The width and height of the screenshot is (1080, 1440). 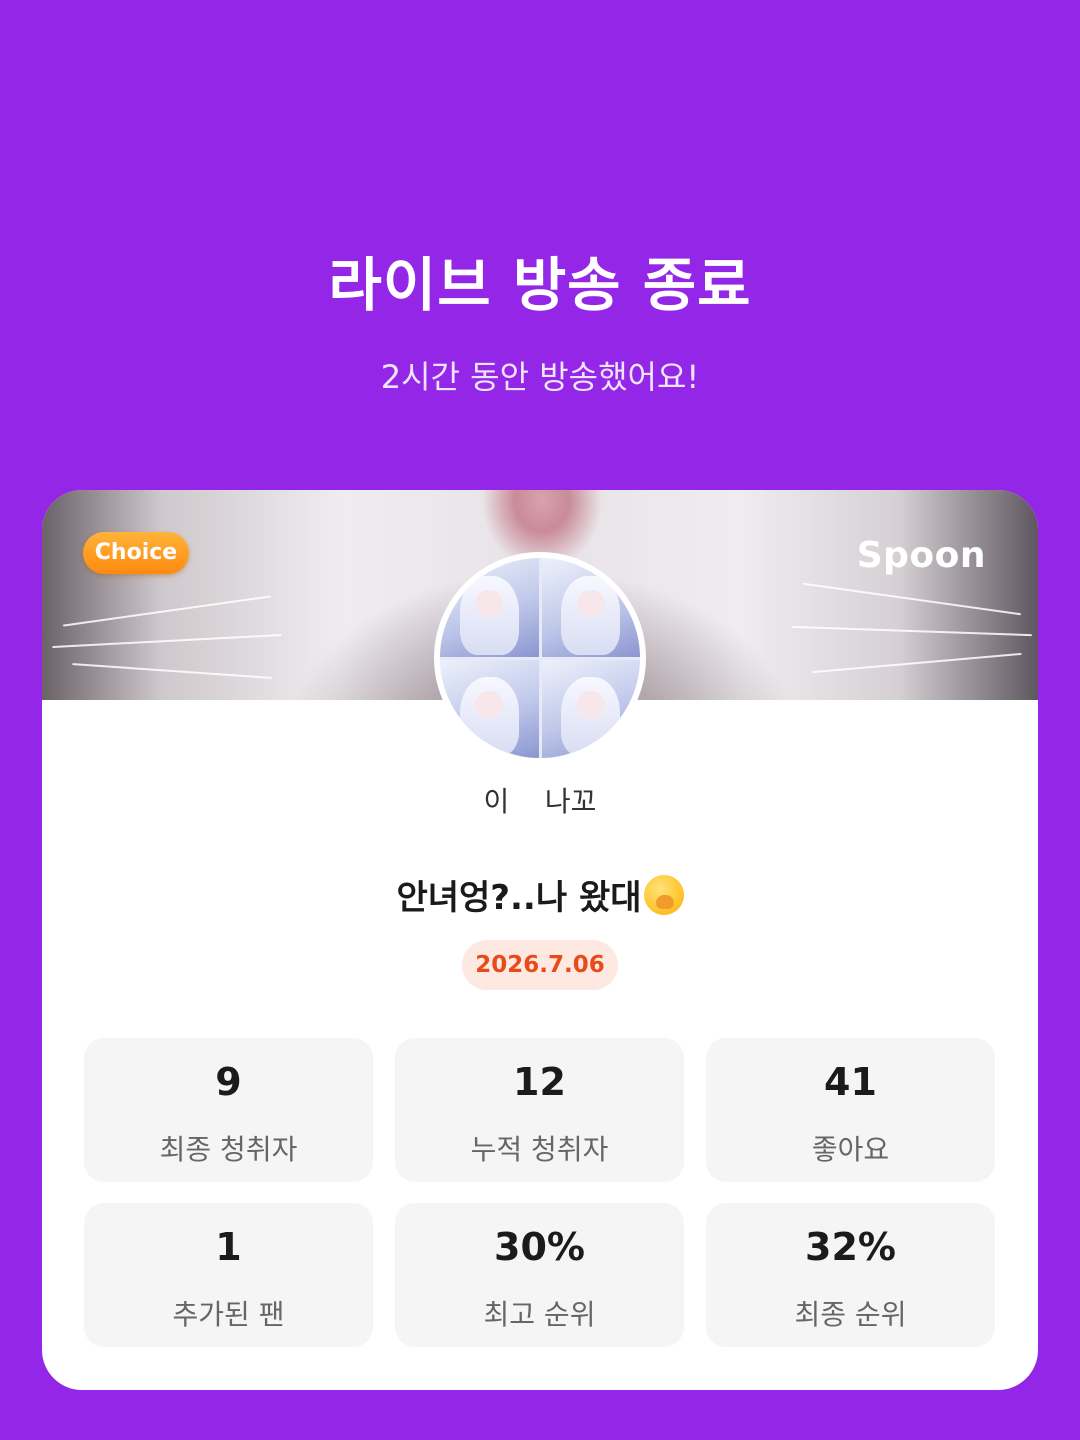 I want to click on spoon-logo: Spoon, so click(x=921, y=555).